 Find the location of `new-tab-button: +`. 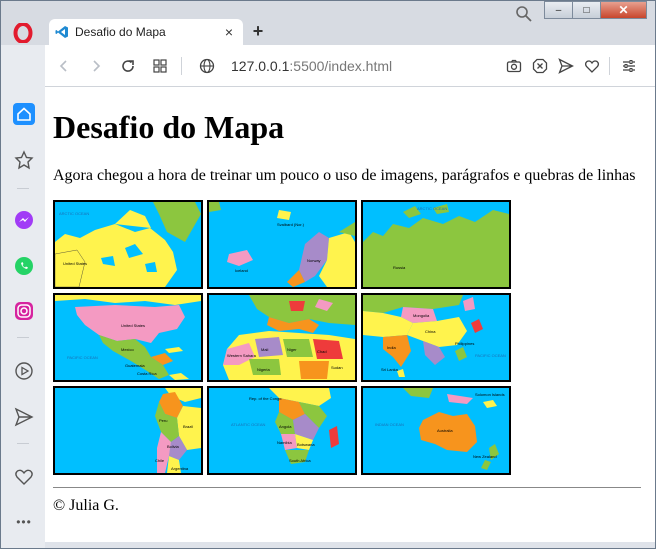

new-tab-button: + is located at coordinates (258, 31).